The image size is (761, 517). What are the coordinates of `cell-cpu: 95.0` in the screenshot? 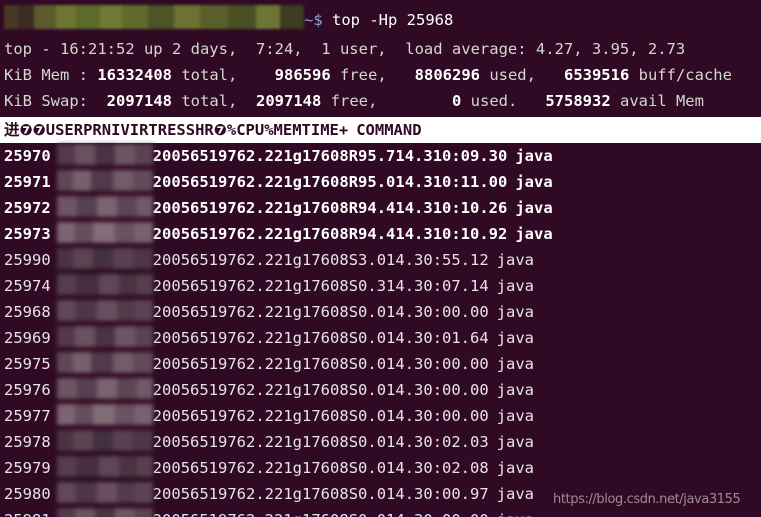 It's located at (377, 182).